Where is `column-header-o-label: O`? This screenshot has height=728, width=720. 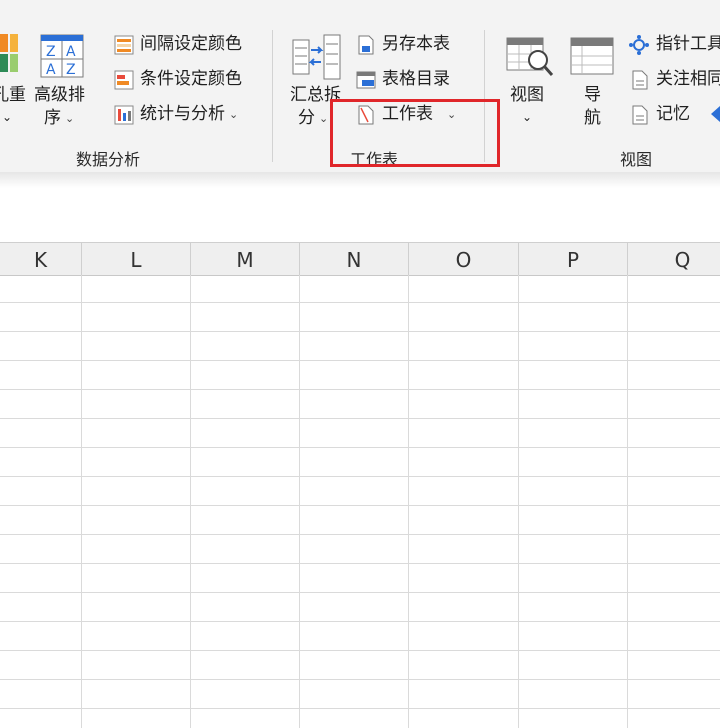 column-header-o-label: O is located at coordinates (463, 260).